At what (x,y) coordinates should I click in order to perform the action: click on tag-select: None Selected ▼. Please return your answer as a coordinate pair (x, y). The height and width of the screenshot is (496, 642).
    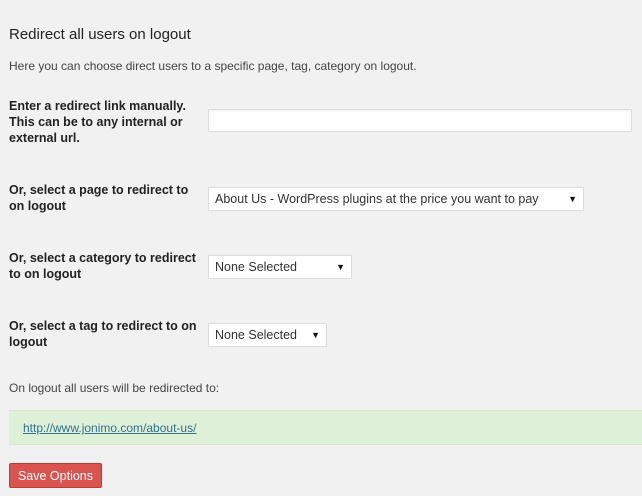
    Looking at the image, I should click on (267, 335).